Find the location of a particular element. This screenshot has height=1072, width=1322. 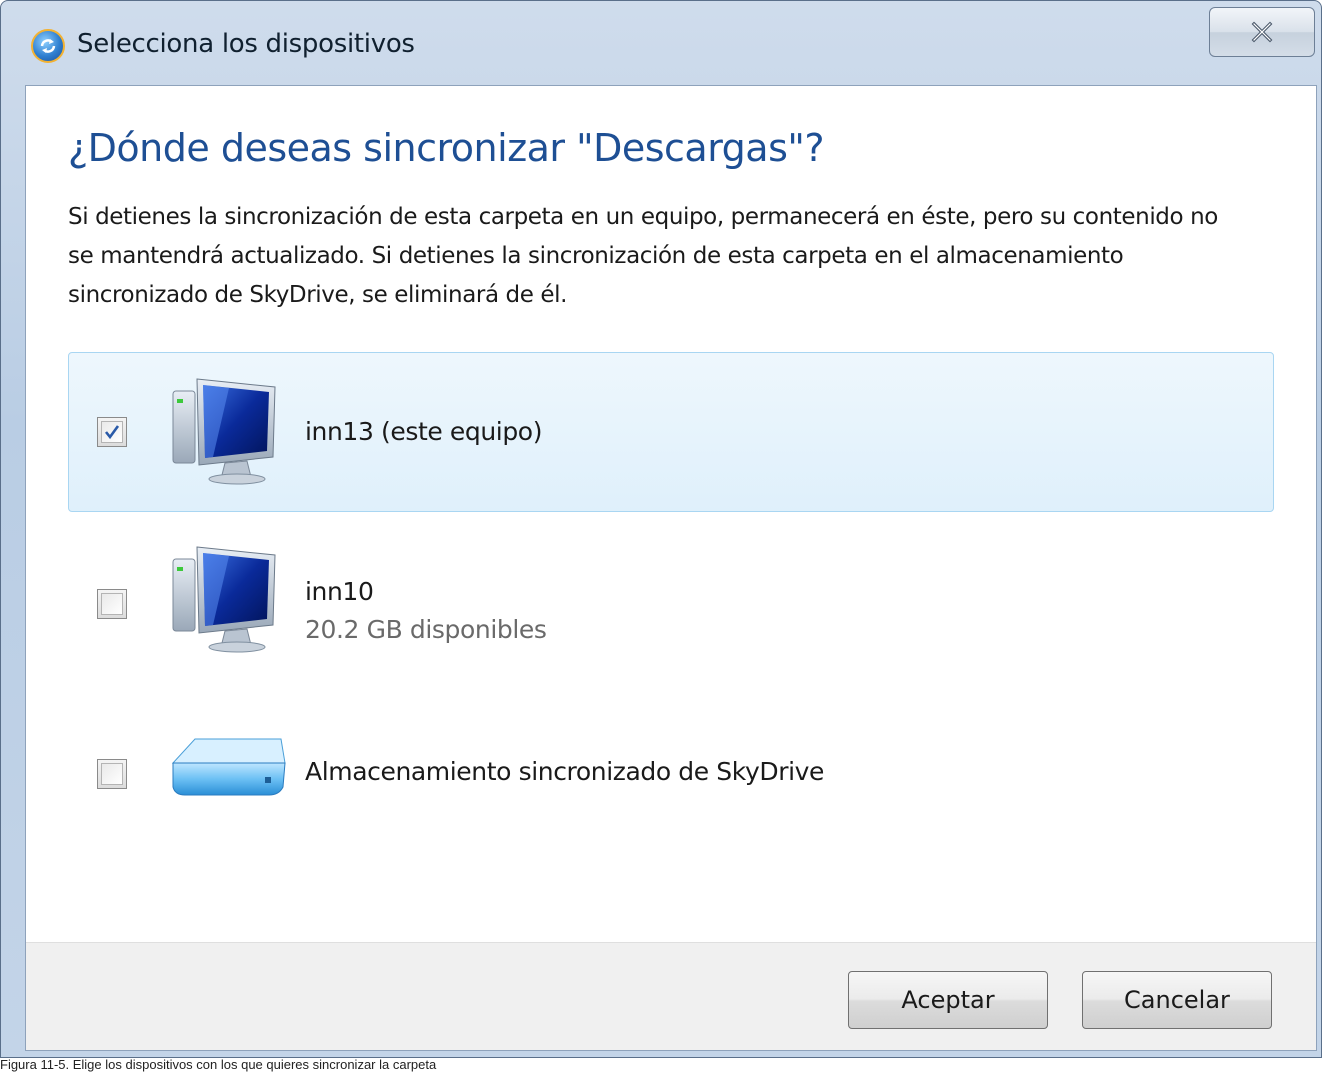

device-name: inn13 (este equipo) is located at coordinates (424, 431).